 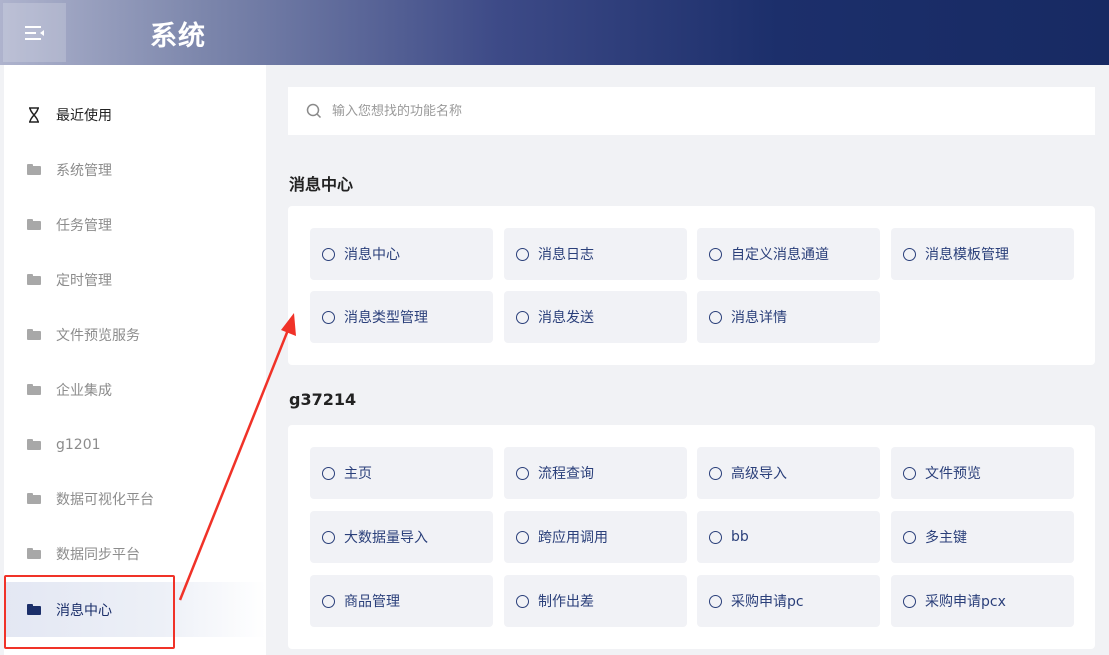 What do you see at coordinates (953, 474) in the screenshot?
I see `tile-label: 文件预览` at bounding box center [953, 474].